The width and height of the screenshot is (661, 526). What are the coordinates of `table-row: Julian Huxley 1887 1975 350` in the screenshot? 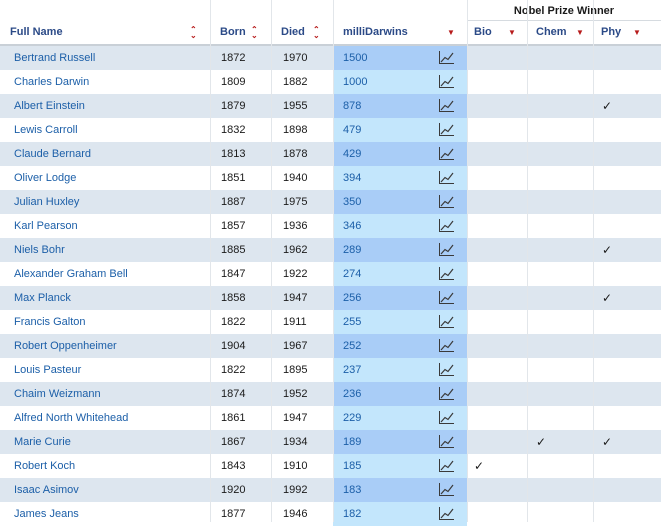 It's located at (330, 202).